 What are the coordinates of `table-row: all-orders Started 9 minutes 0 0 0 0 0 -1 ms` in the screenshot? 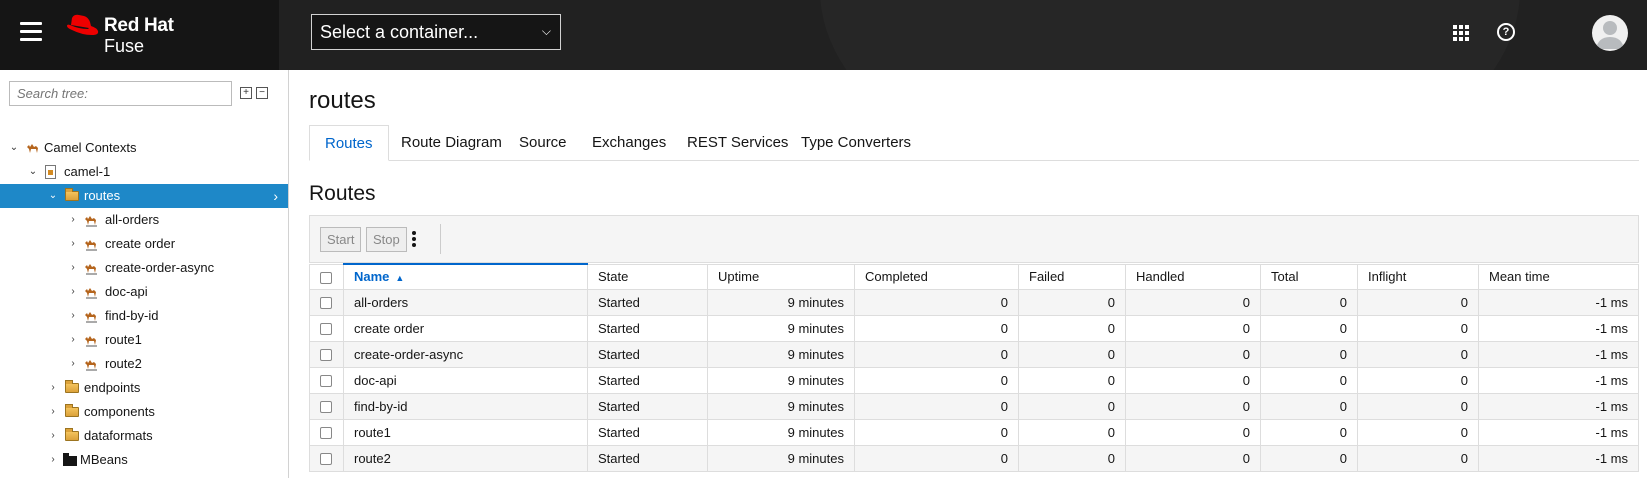 It's located at (974, 302).